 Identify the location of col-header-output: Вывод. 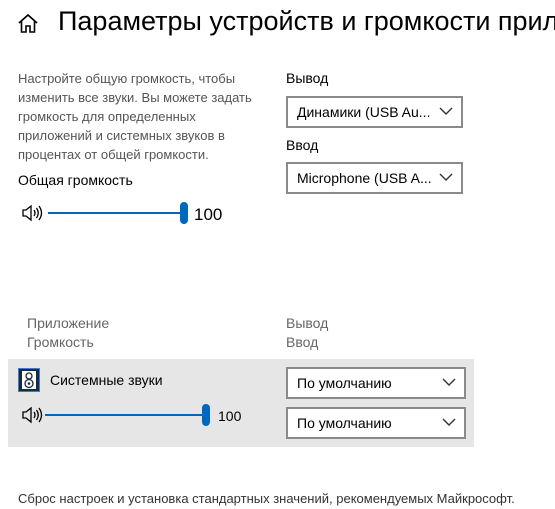
(307, 323).